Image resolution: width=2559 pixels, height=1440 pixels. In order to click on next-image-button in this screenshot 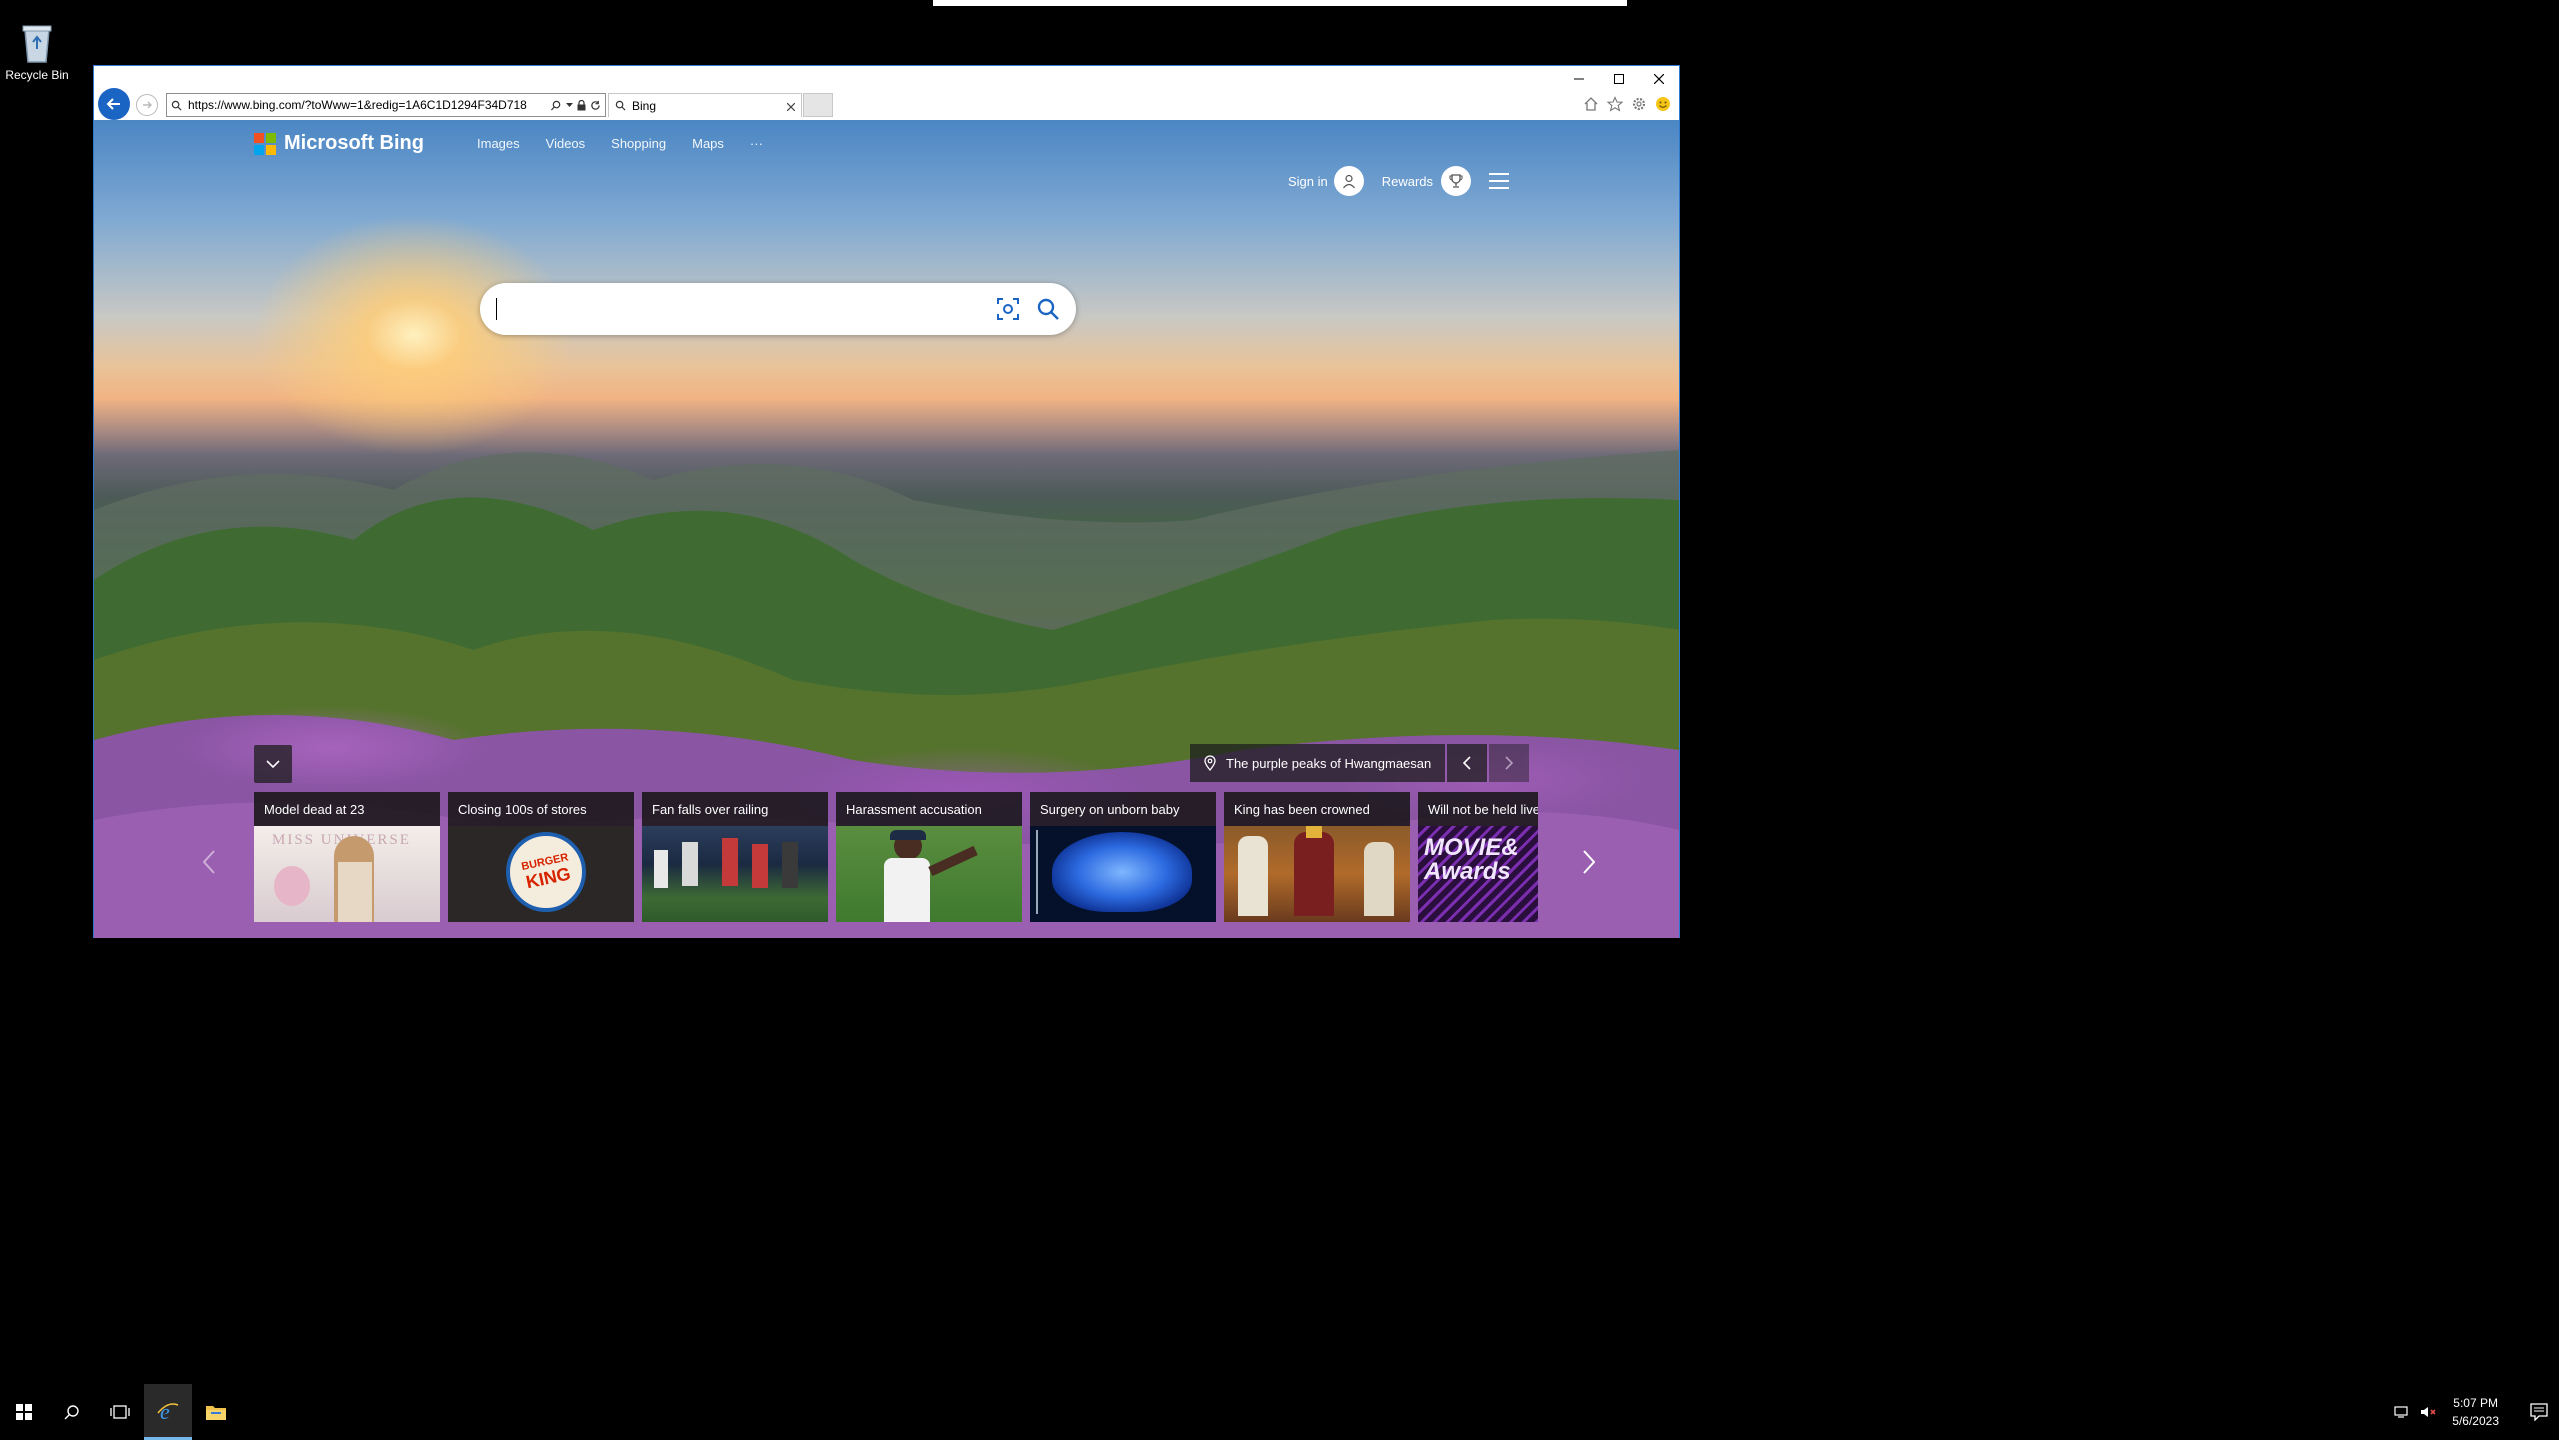, I will do `click(1509, 763)`.